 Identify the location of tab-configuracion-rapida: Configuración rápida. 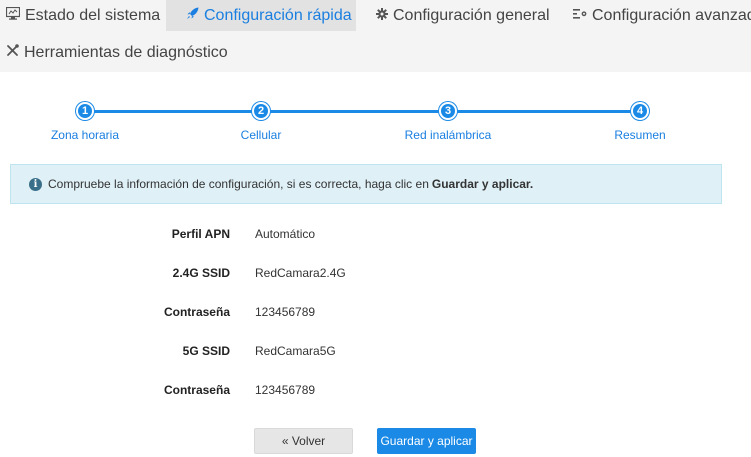
(261, 15).